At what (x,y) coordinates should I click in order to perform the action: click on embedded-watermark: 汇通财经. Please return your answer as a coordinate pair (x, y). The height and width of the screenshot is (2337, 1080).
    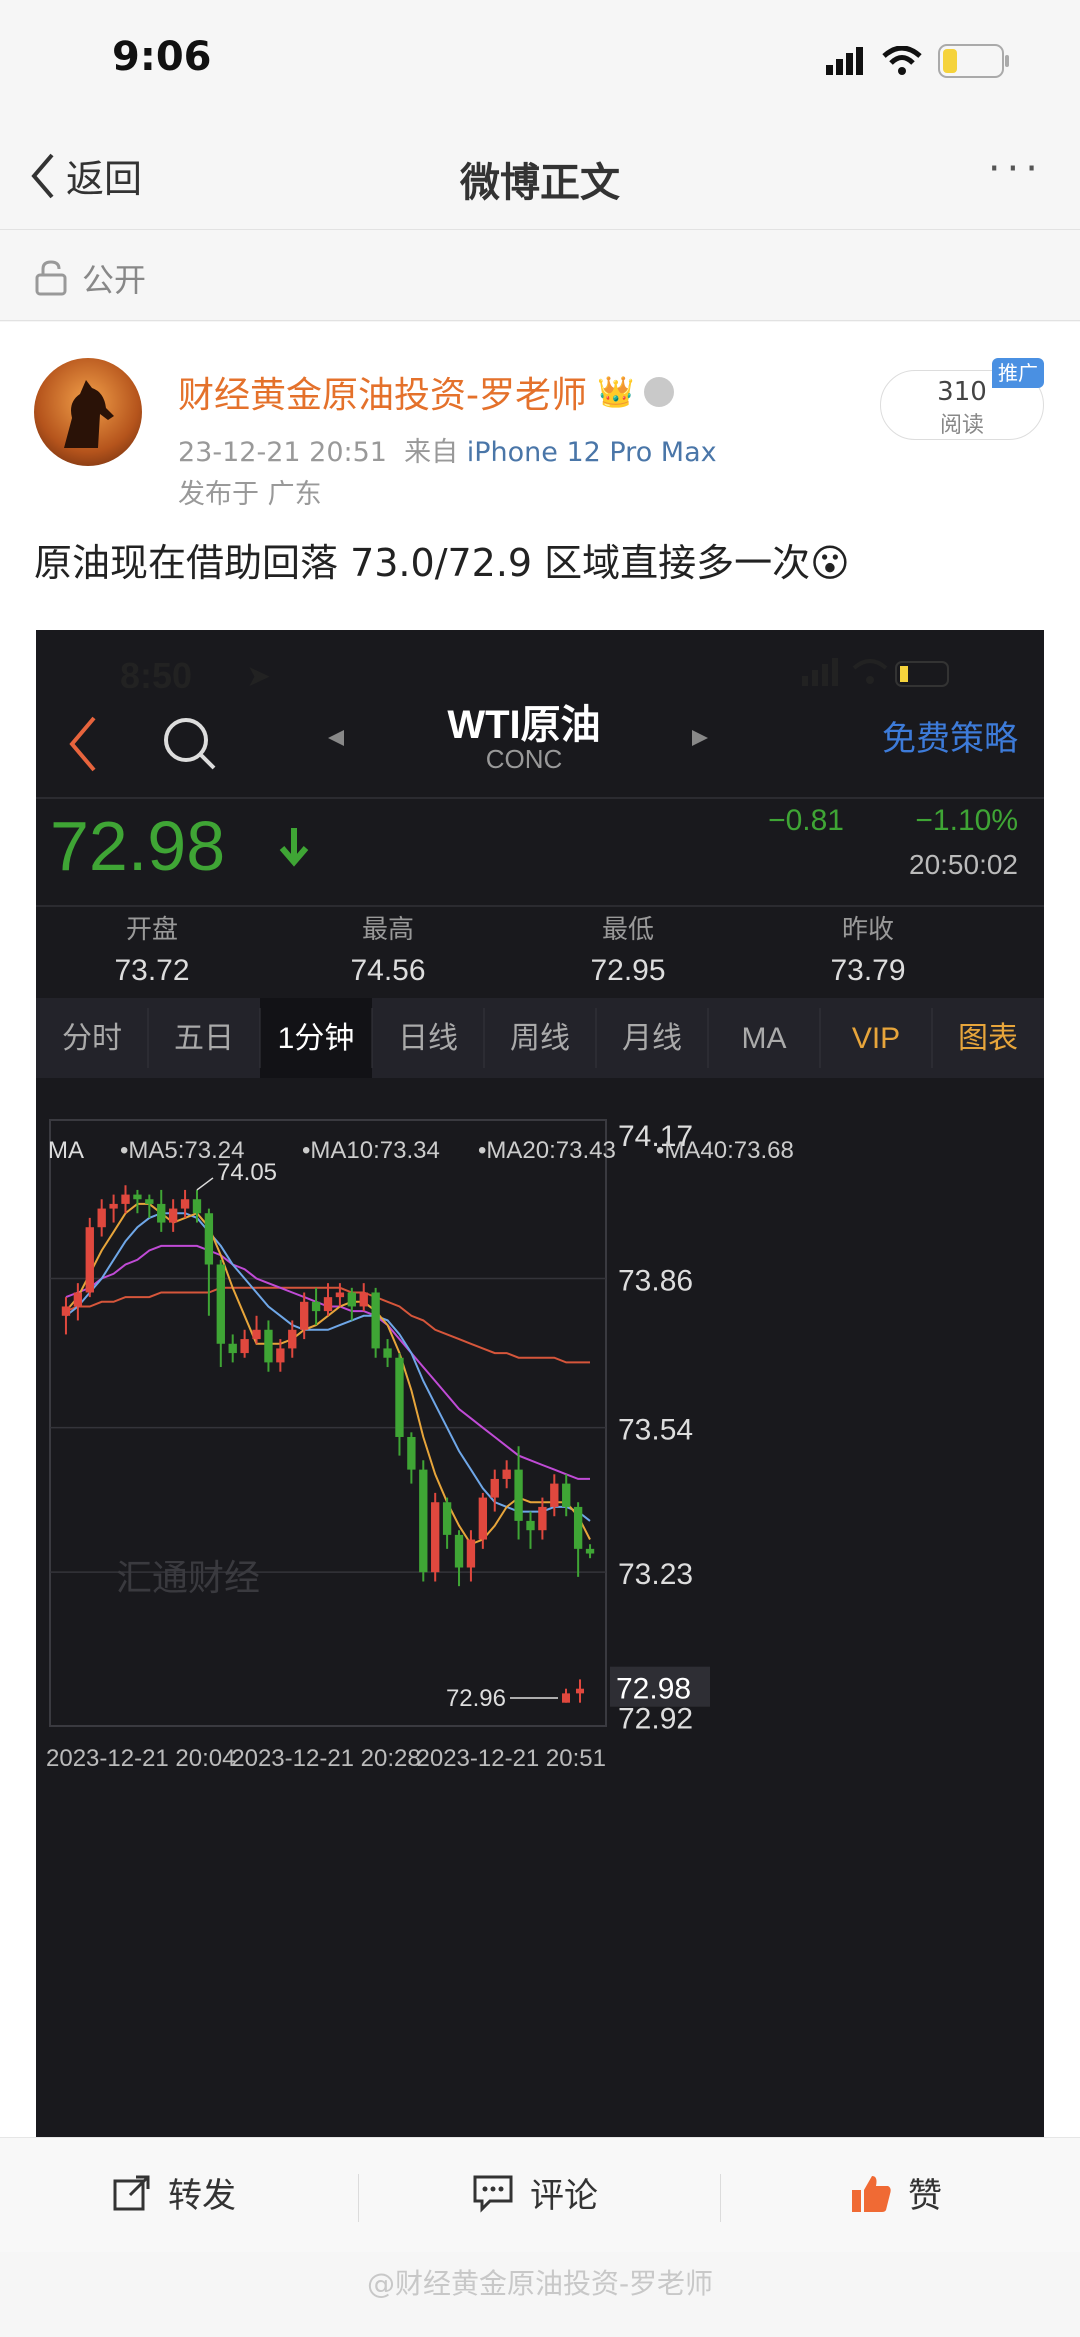
    Looking at the image, I should click on (188, 1577).